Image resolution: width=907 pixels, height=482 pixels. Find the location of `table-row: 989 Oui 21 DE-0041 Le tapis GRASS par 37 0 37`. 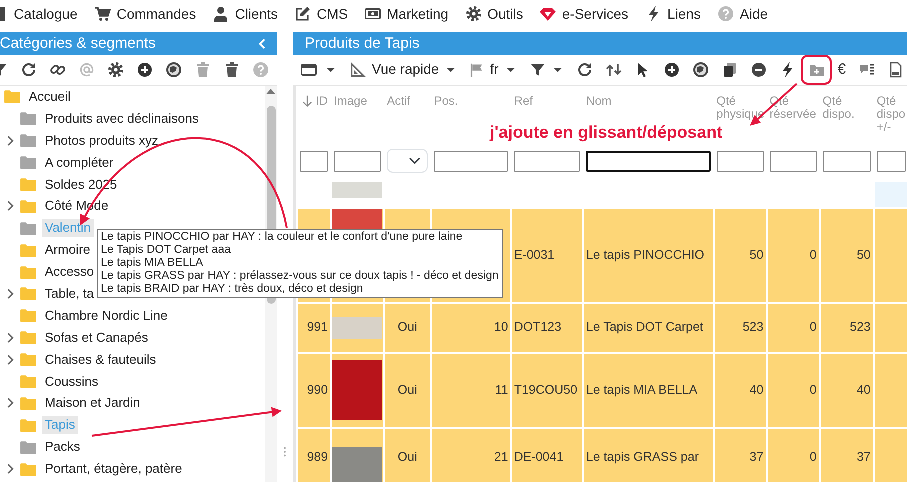

table-row: 989 Oui 21 DE-0041 Le tapis GRASS par 37 0 37 is located at coordinates (602, 455).